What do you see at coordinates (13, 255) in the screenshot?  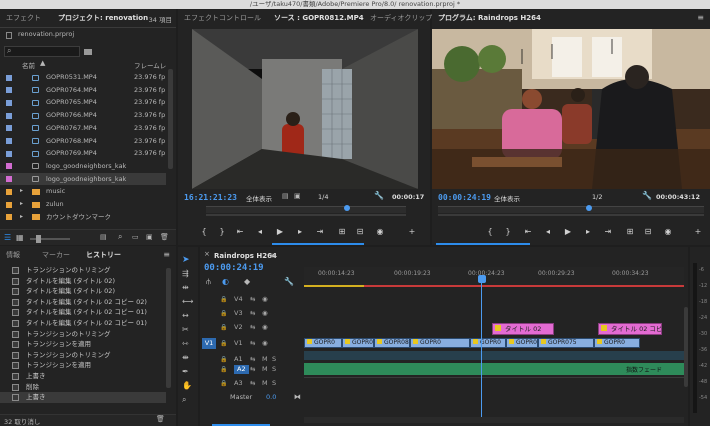 I see `tab-info: 情報` at bounding box center [13, 255].